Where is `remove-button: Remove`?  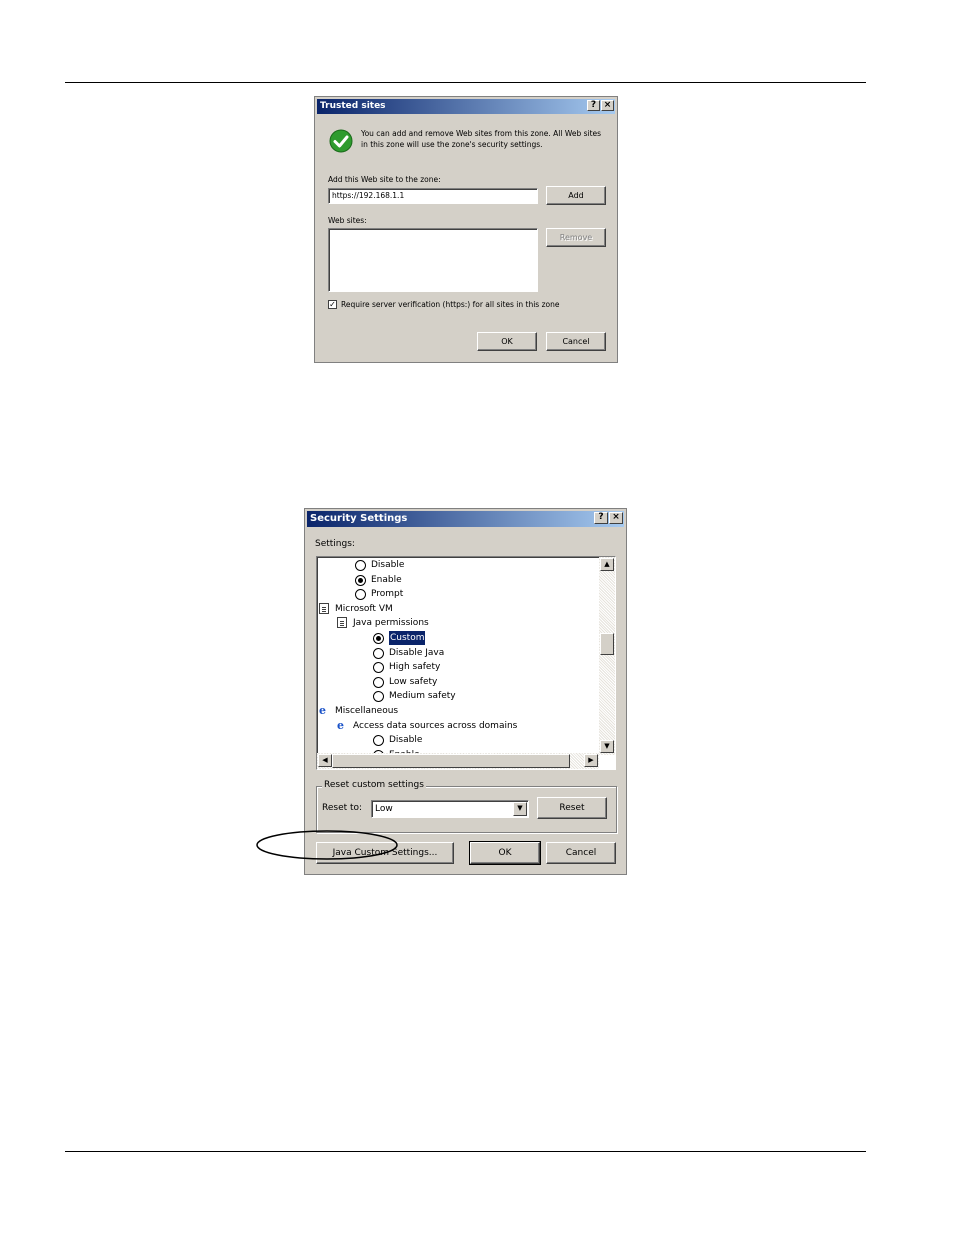
remove-button: Remove is located at coordinates (576, 237).